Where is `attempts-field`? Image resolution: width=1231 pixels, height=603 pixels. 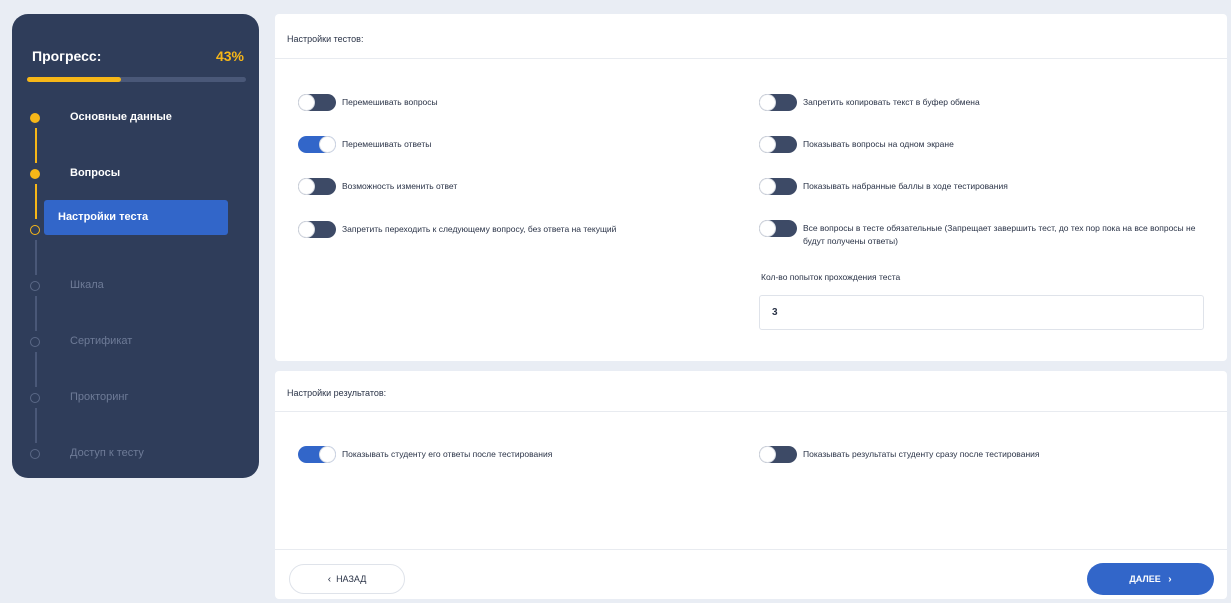
attempts-field is located at coordinates (981, 312).